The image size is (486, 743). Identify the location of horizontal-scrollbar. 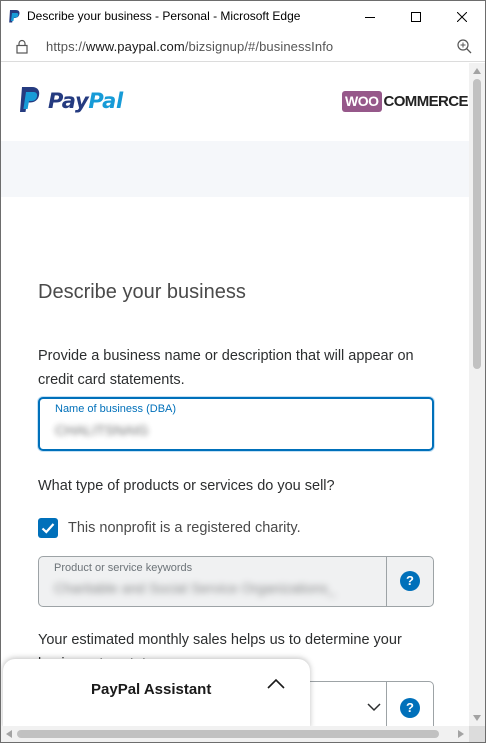
(235, 734).